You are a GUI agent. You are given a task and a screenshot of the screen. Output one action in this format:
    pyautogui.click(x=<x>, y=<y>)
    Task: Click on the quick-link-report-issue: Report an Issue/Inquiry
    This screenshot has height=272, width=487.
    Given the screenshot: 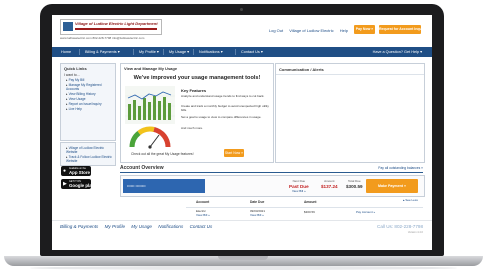 What is the action you would take?
    pyautogui.click(x=89, y=104)
    